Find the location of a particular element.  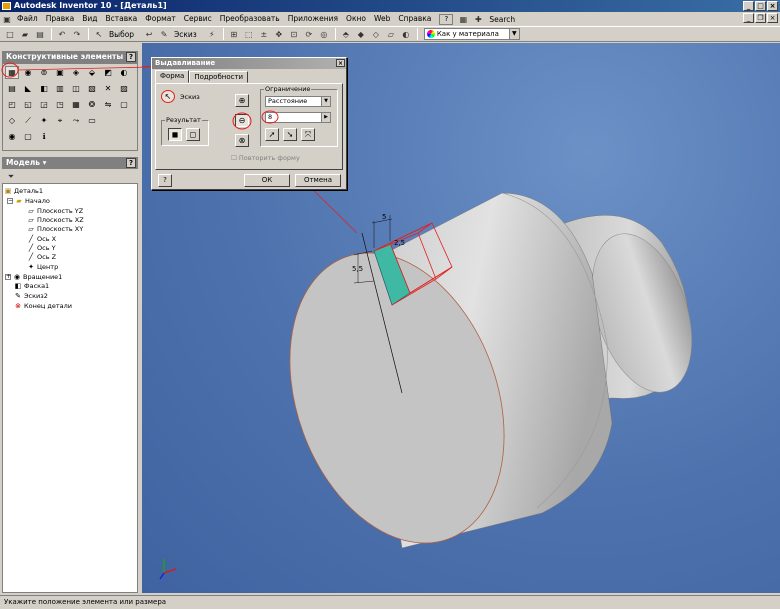

help-question-icon: ? is located at coordinates (446, 19).